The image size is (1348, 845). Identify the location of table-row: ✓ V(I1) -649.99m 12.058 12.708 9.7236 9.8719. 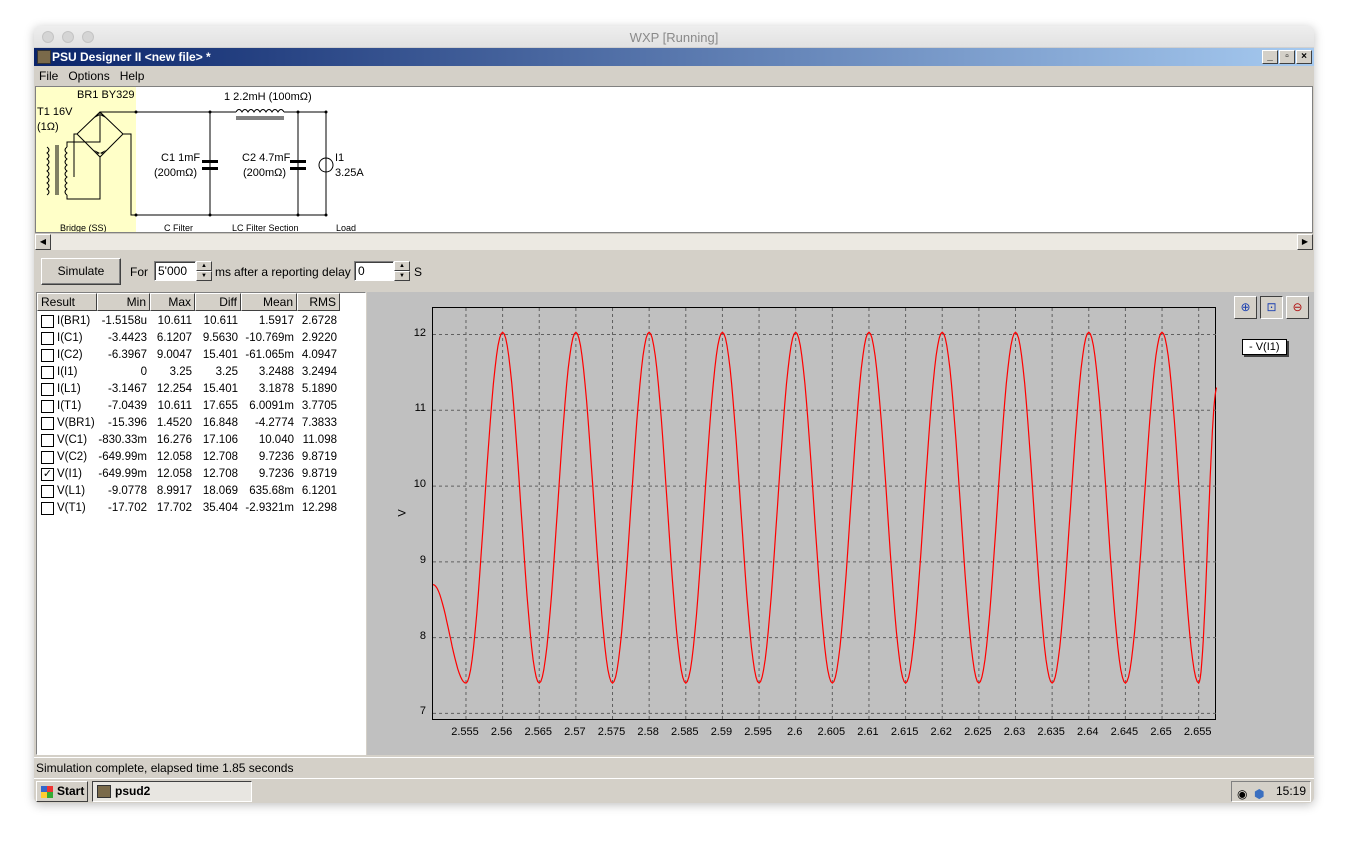
(201, 474).